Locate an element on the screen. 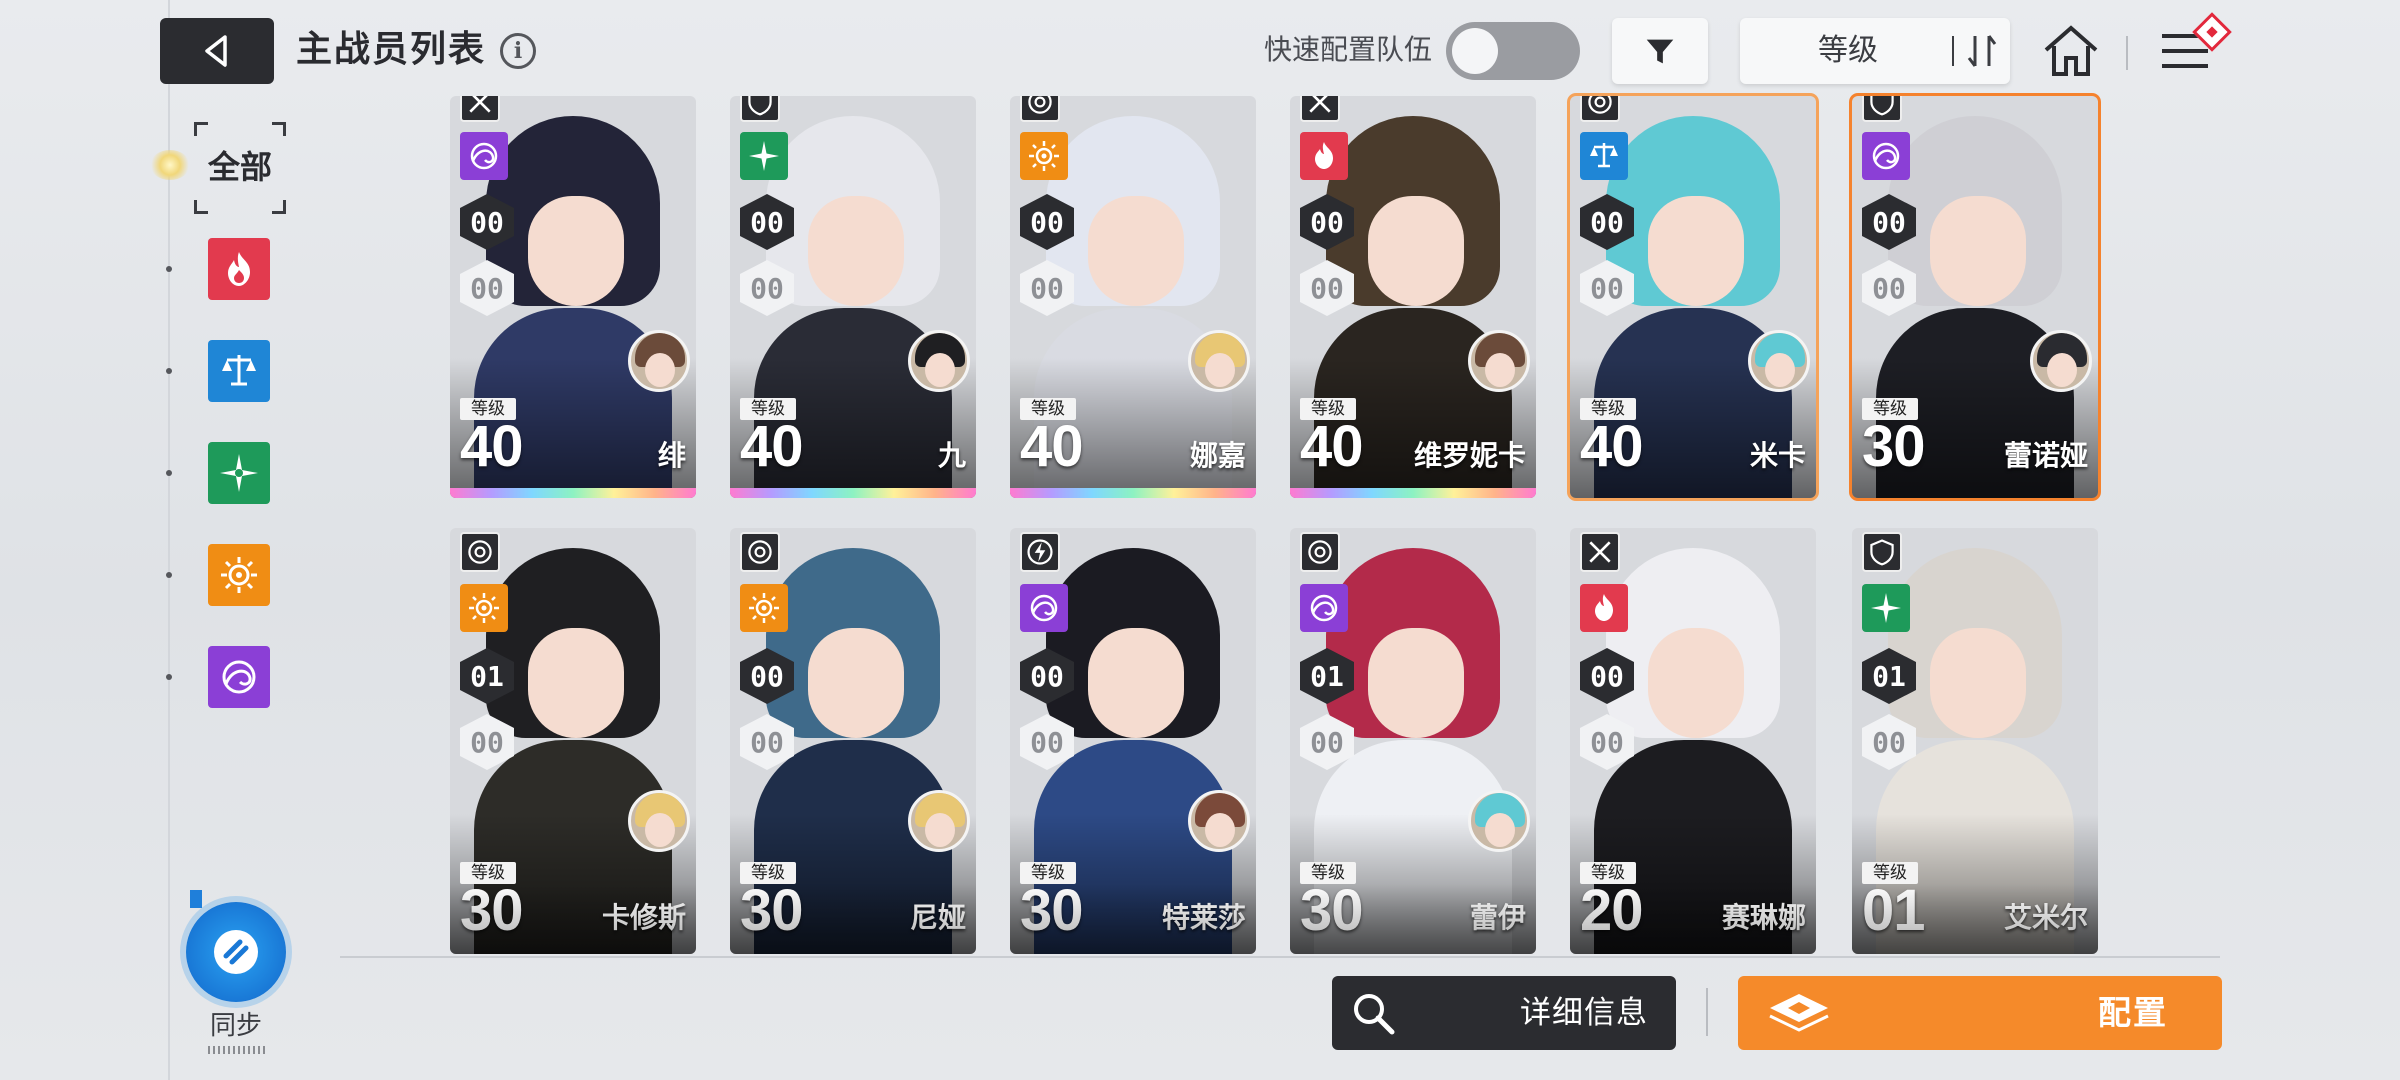 The image size is (2400, 1080). character-name: 蕾伊 is located at coordinates (1497, 917).